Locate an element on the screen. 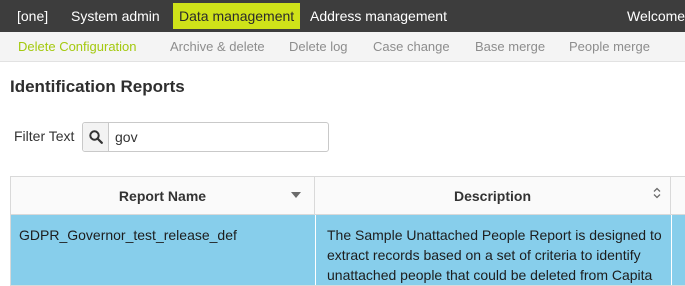 Image resolution: width=685 pixels, height=286 pixels. sort-descending-icon is located at coordinates (296, 195).